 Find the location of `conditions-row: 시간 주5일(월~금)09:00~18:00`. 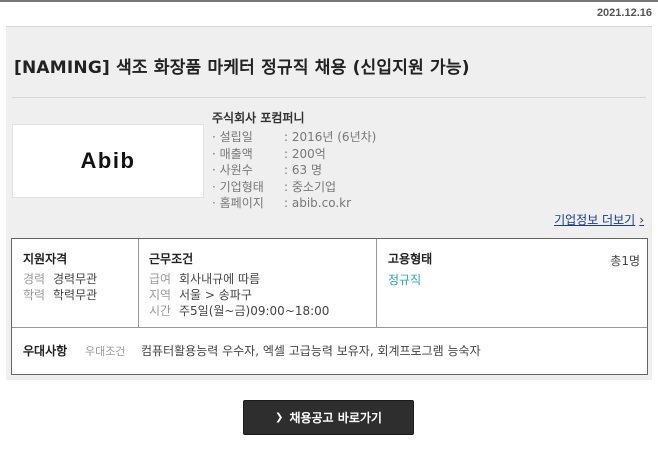

conditions-row: 시간 주5일(월~금)09:00~18:00 is located at coordinates (239, 311).